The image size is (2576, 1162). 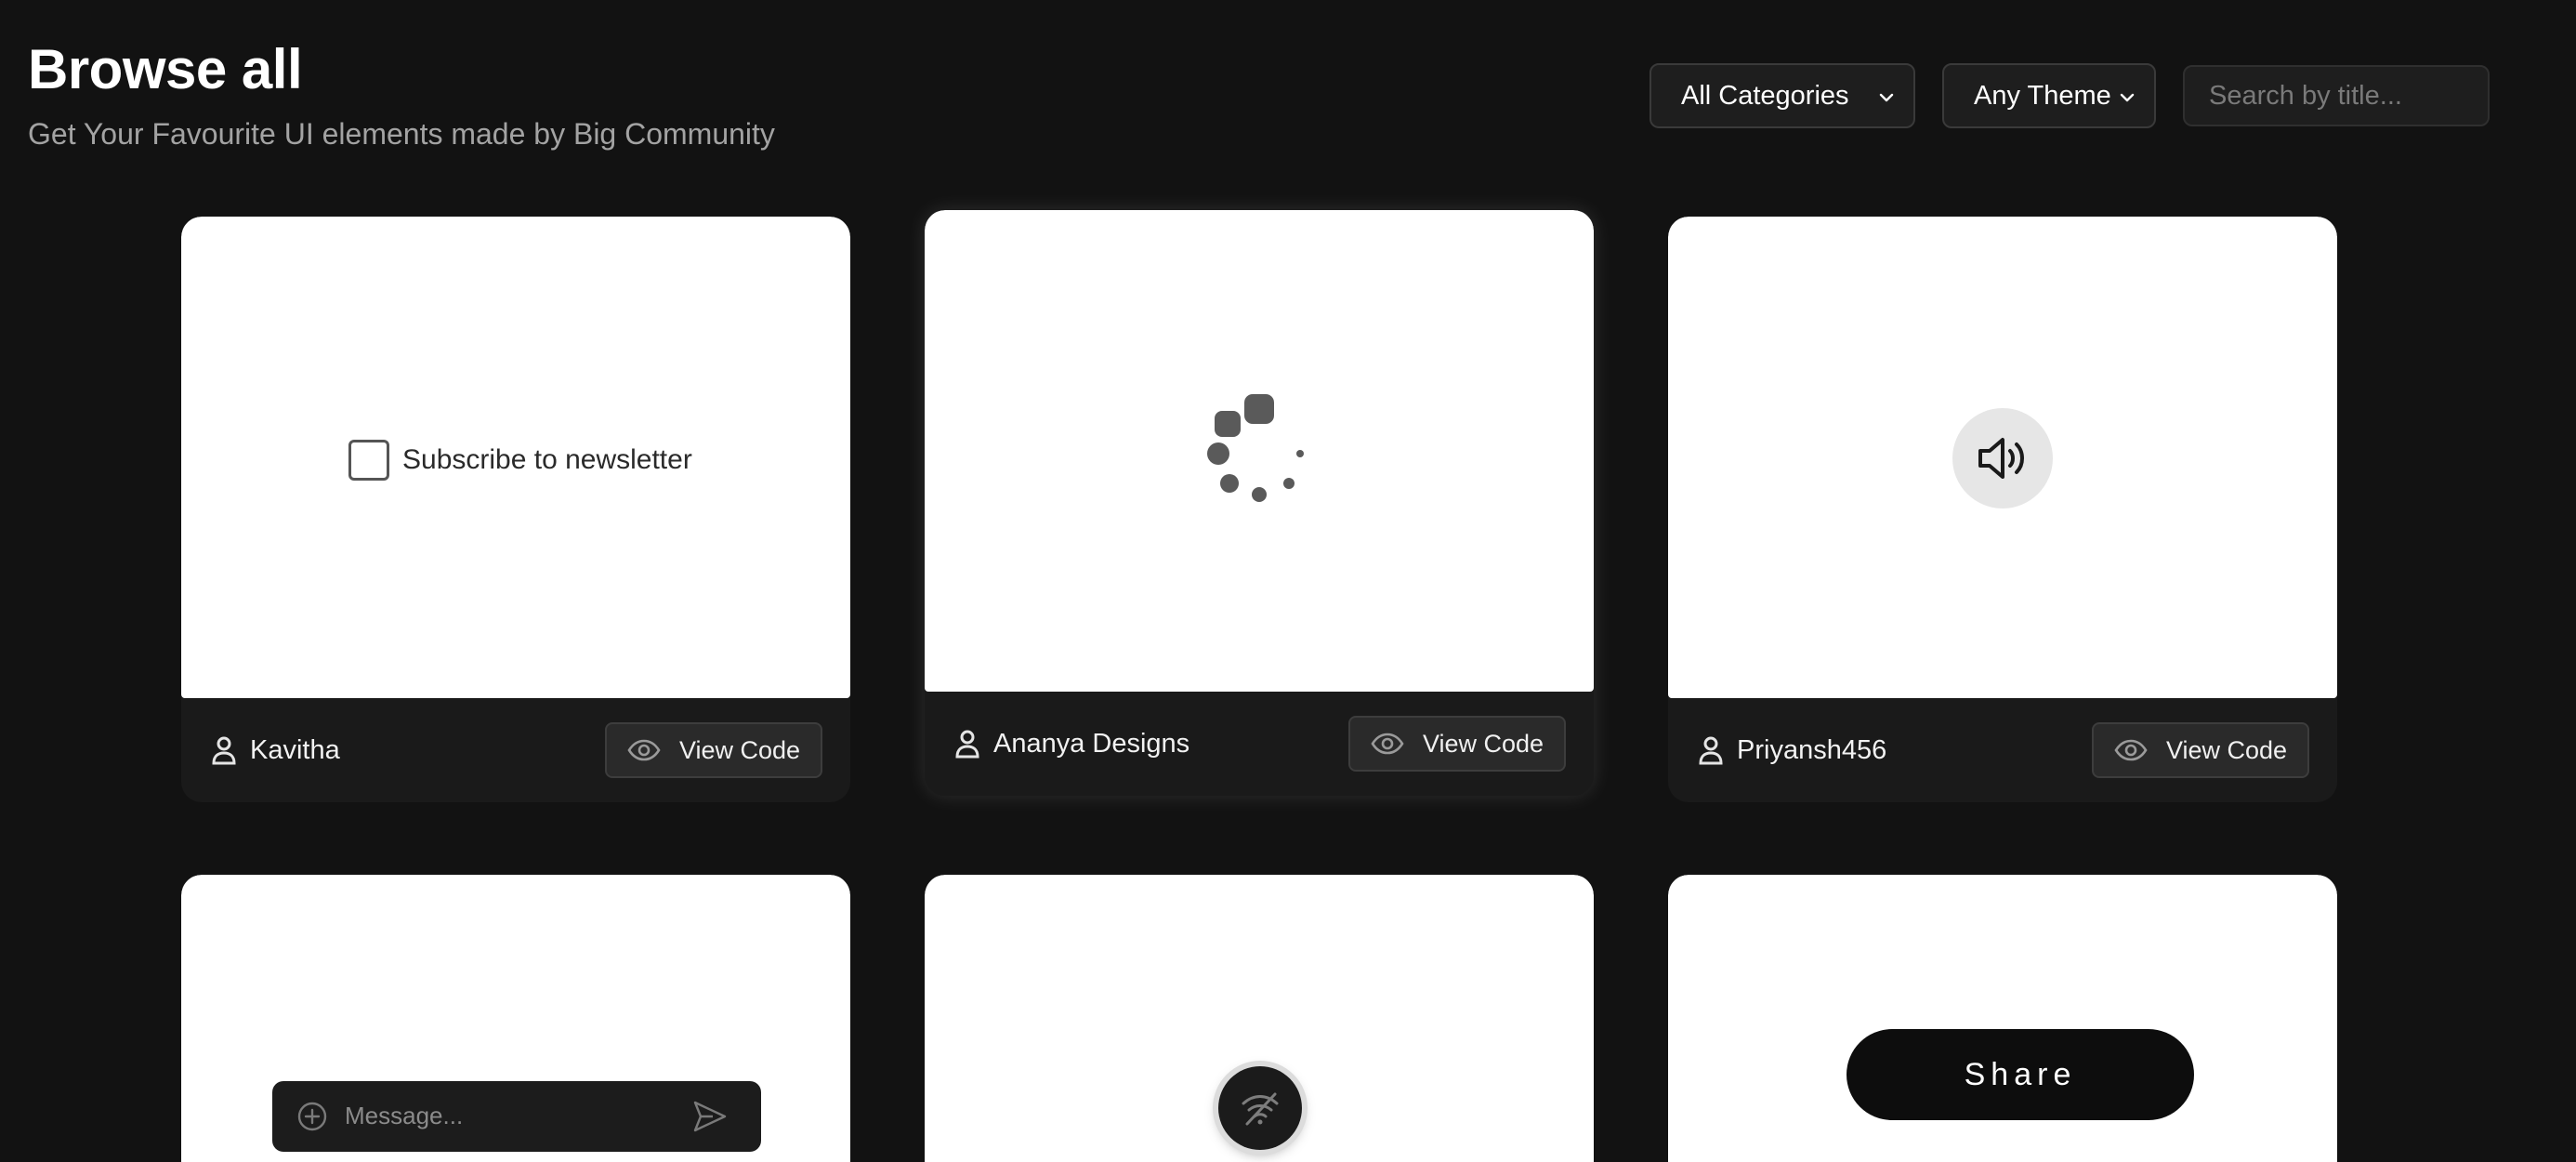 What do you see at coordinates (515, 749) in the screenshot?
I see `card-footer: Kavitha View Code` at bounding box center [515, 749].